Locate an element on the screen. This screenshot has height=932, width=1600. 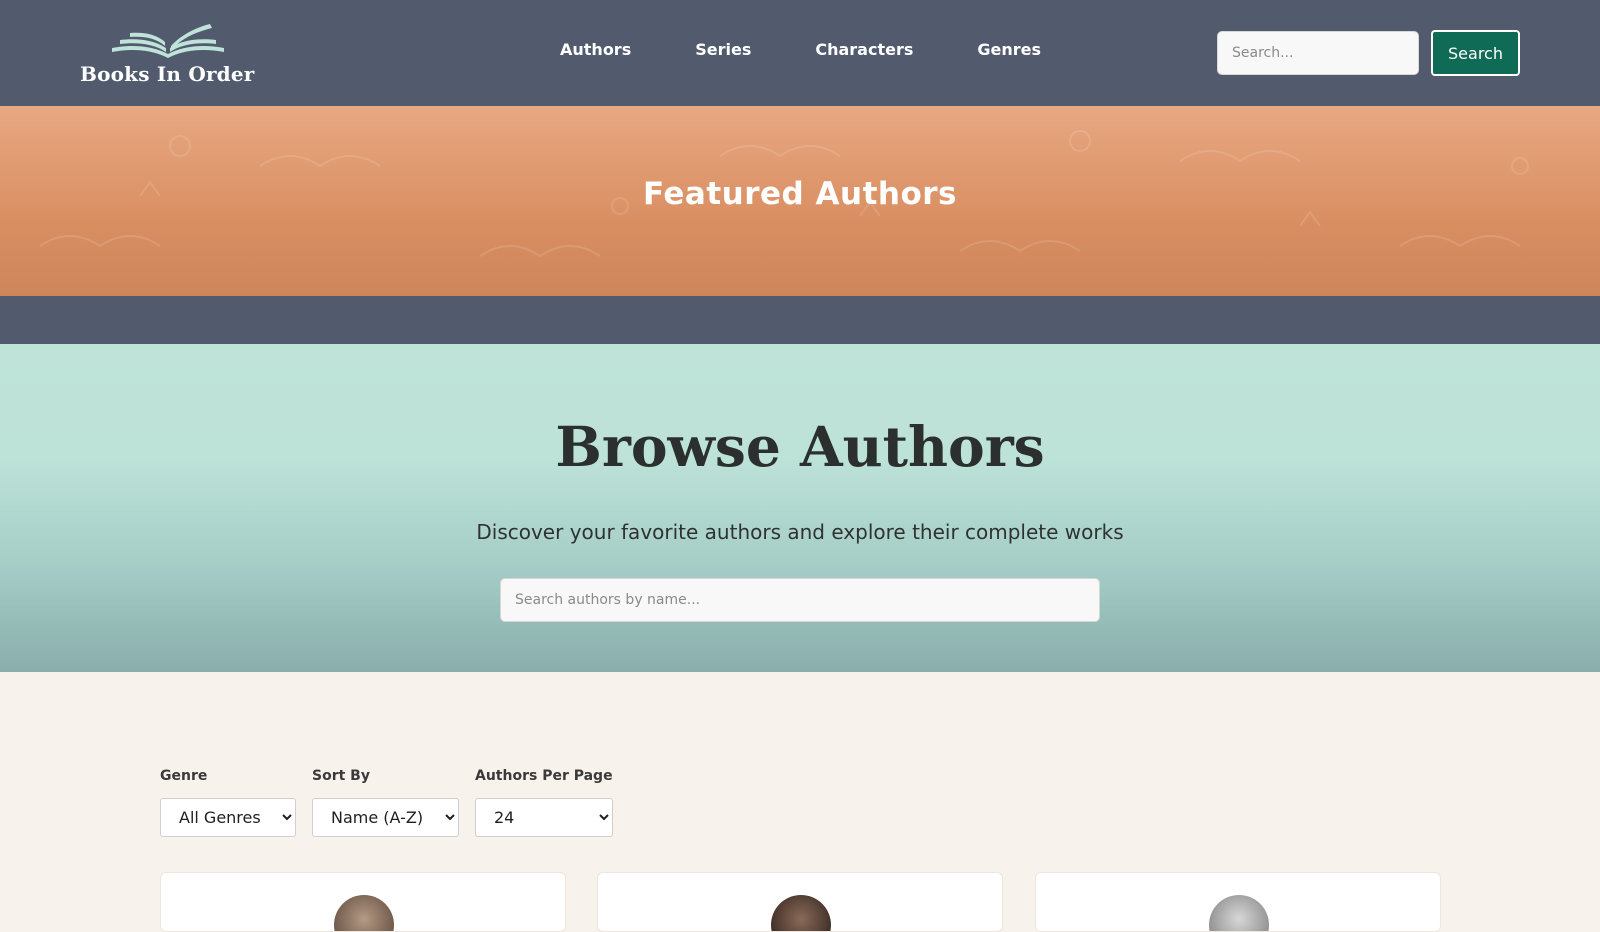
genre-filter: Genre All Genres is located at coordinates (228, 802).